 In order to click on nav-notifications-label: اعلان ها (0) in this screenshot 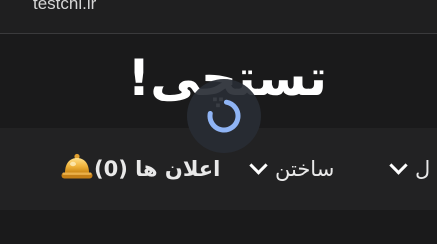, I will do `click(157, 169)`.